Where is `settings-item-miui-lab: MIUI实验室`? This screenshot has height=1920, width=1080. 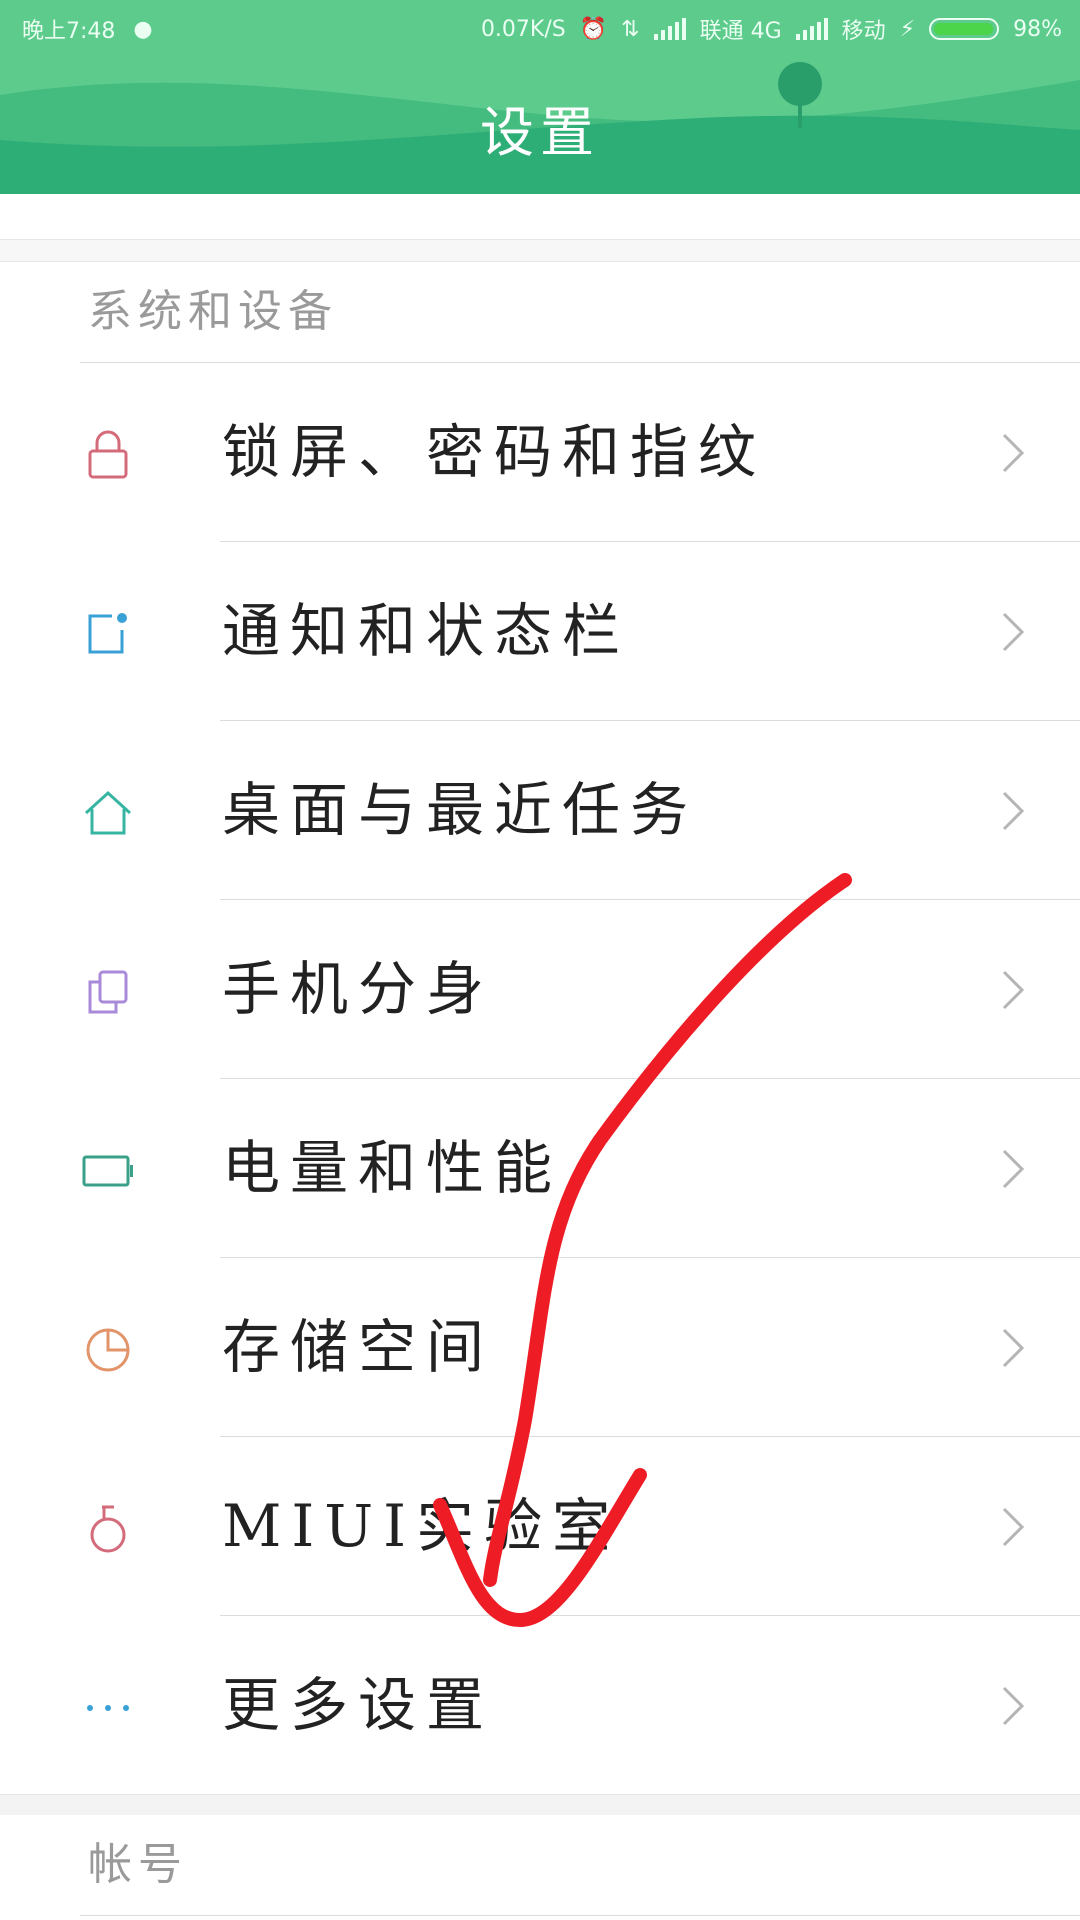 settings-item-miui-lab: MIUI实验室 is located at coordinates (540, 1526).